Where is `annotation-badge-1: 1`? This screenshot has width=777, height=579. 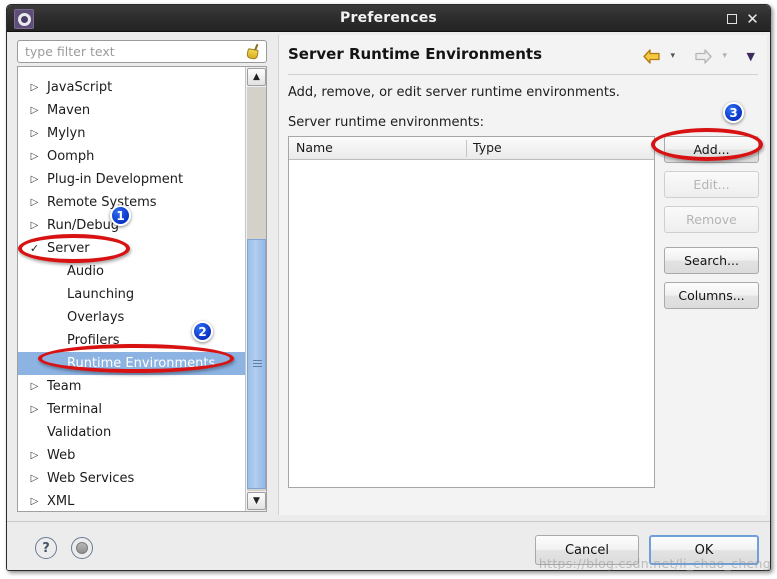
annotation-badge-1: 1 is located at coordinates (120, 215).